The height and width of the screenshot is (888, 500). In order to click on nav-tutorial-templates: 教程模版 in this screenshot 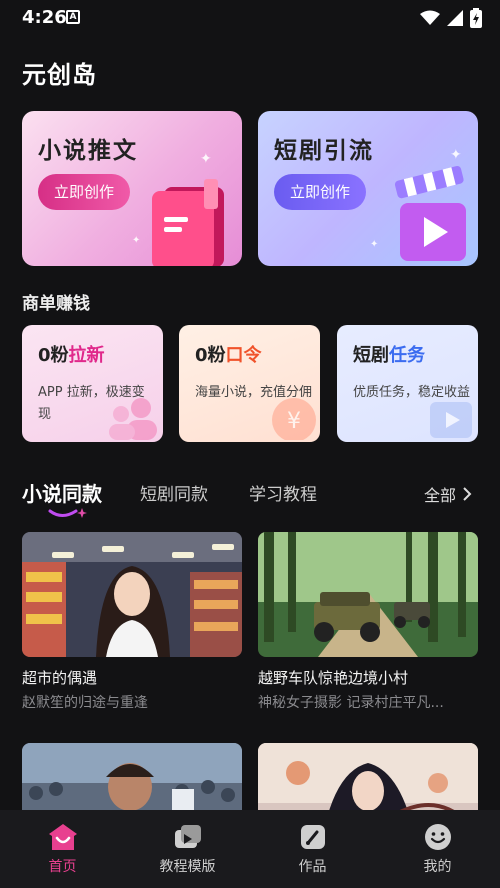, I will do `click(187, 849)`.